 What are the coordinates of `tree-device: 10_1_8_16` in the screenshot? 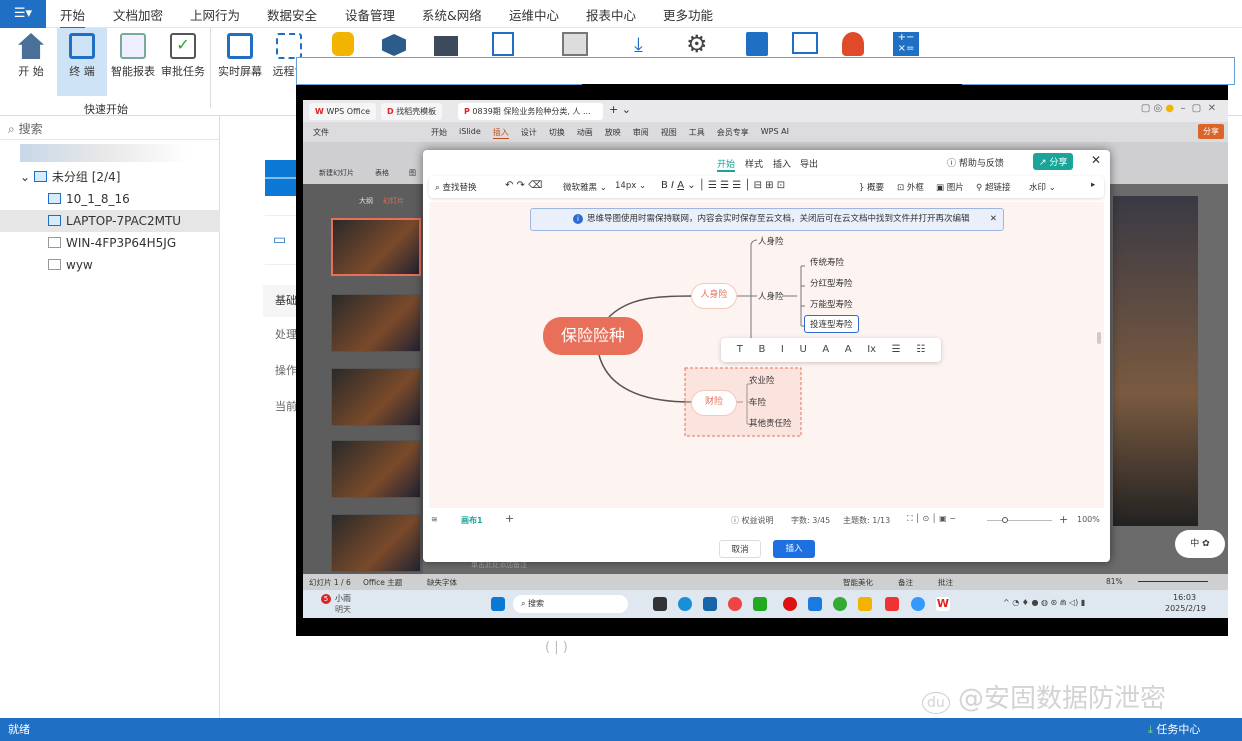 It's located at (110, 199).